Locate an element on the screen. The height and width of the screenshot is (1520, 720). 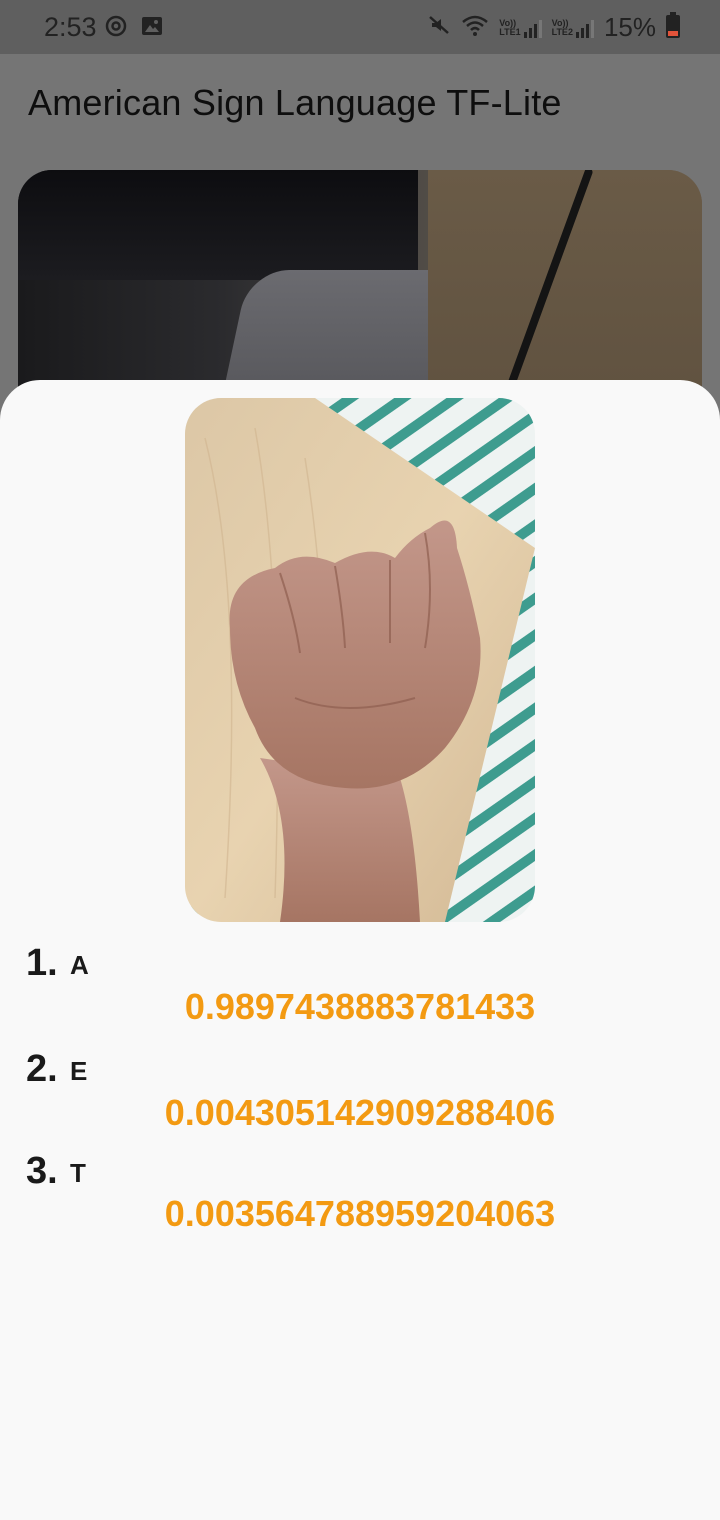
app-bar: American Sign Language TF-Lite is located at coordinates (360, 102).